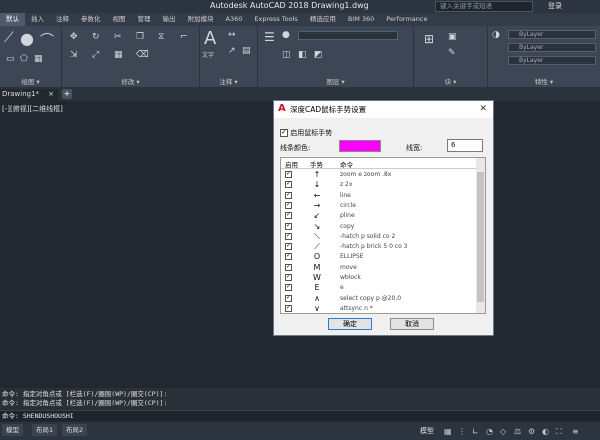 Image resolution: width=600 pixels, height=440 pixels. Describe the element at coordinates (379, 278) in the screenshot. I see `table-row: Wwblock` at that location.